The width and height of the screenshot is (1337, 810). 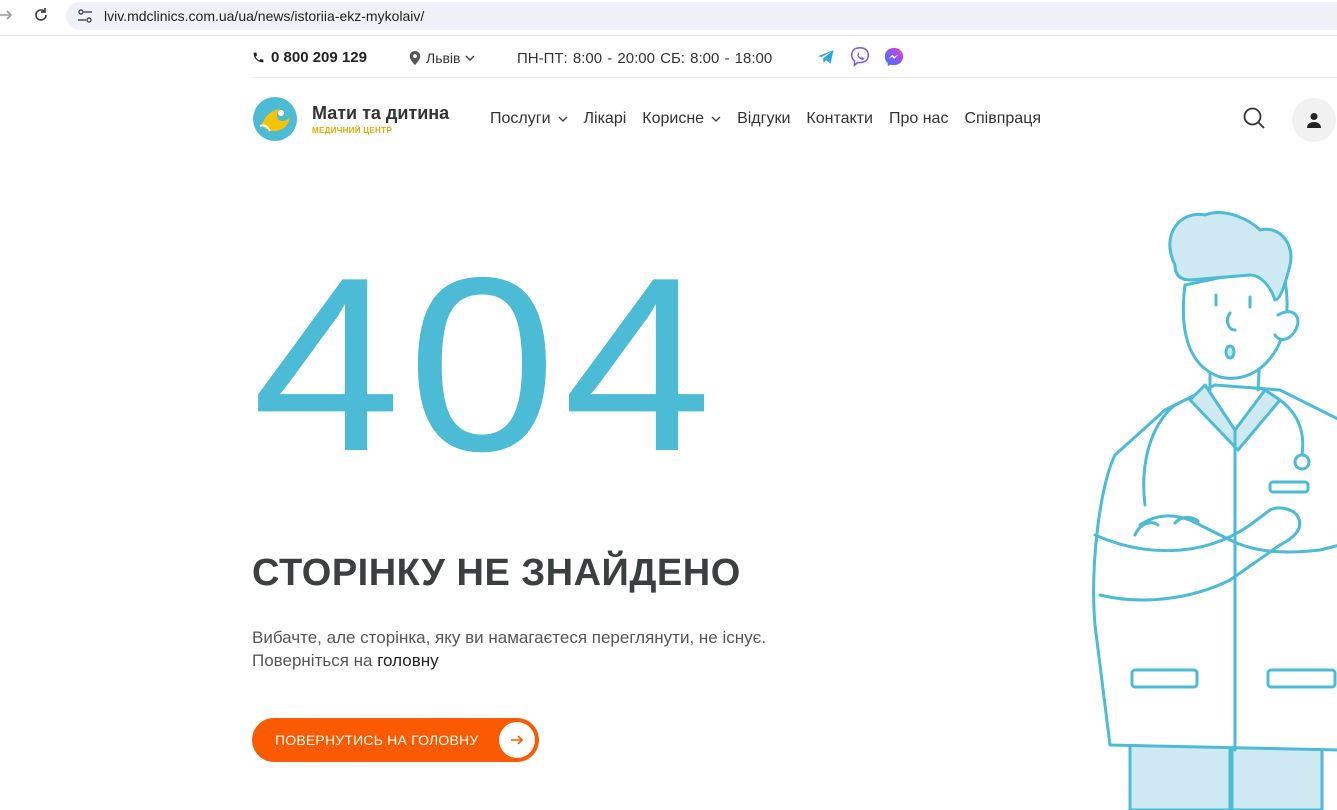 What do you see at coordinates (1254, 118) in the screenshot?
I see `search-icon` at bounding box center [1254, 118].